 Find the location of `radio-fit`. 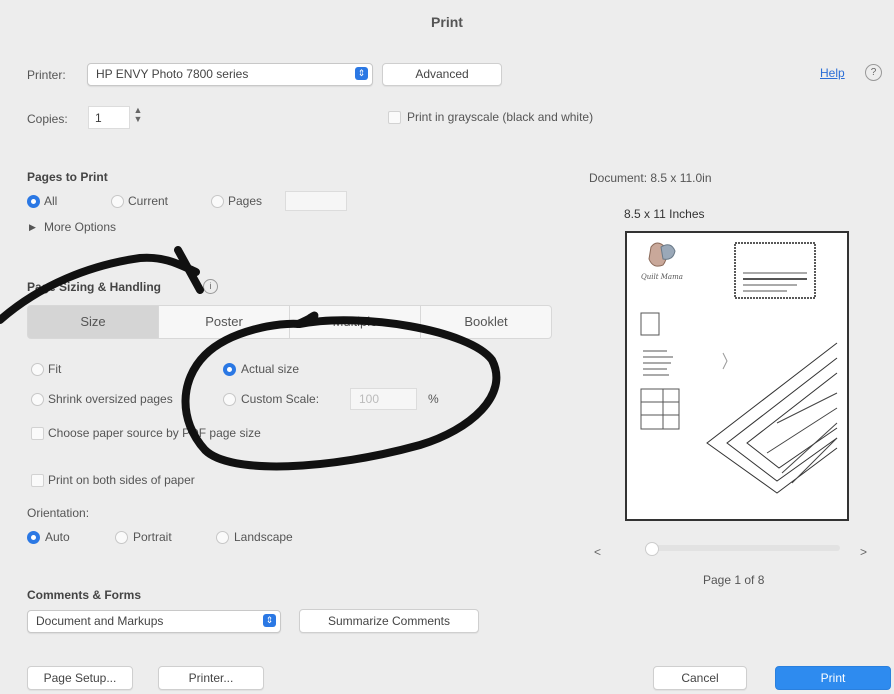

radio-fit is located at coordinates (37, 369).